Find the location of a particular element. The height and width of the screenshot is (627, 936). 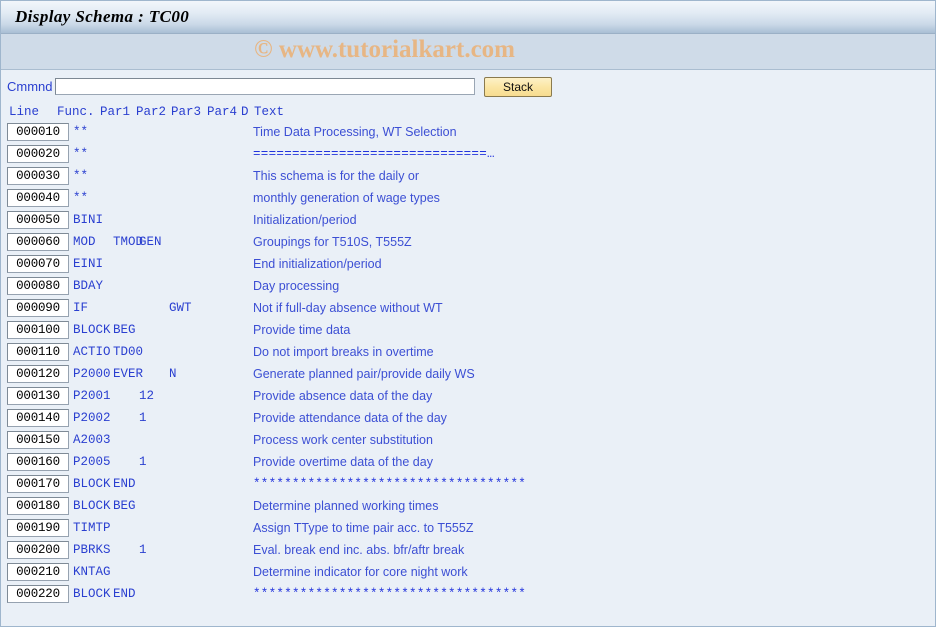

table-row: 000070 EINI End initialization/period is located at coordinates (468, 265).